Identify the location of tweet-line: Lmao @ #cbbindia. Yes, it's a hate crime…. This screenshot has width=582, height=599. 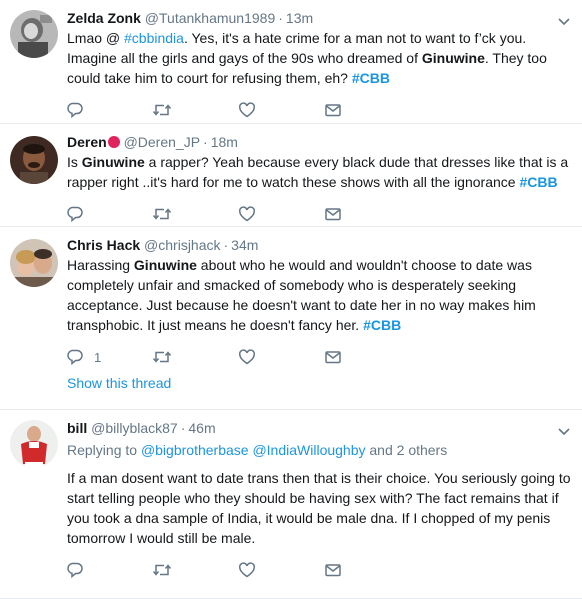
(297, 38).